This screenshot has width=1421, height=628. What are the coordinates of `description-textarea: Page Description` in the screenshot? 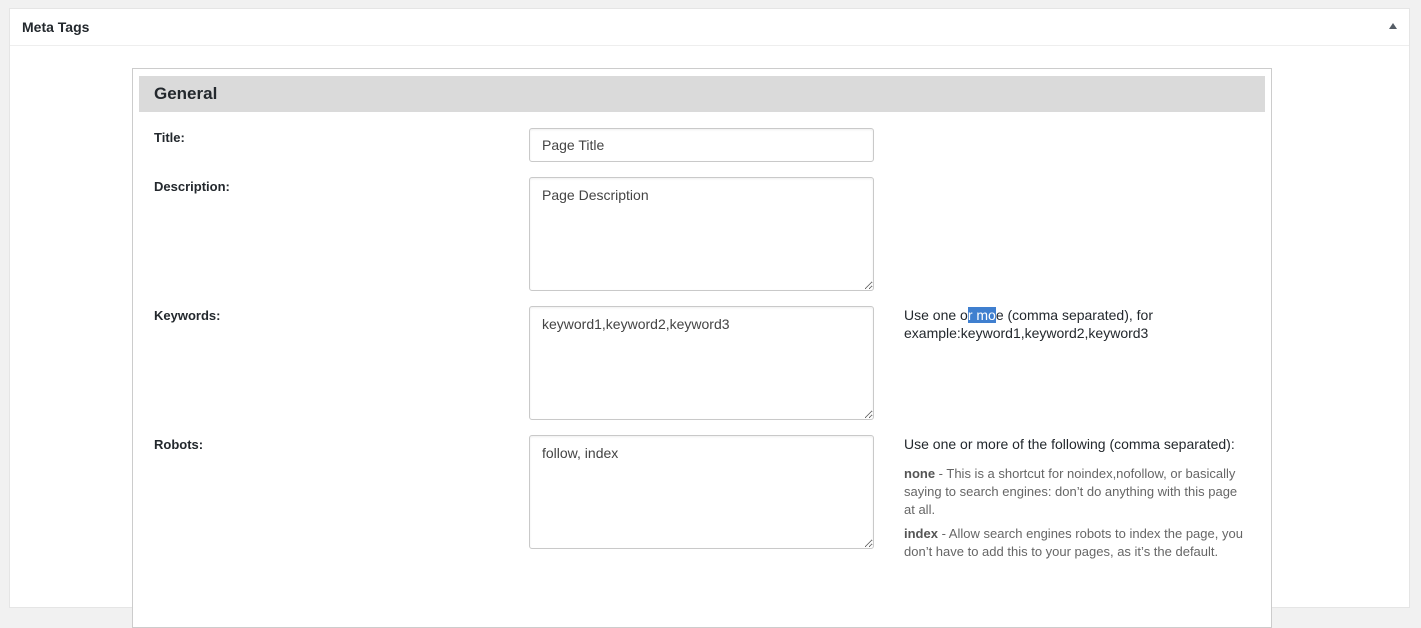 It's located at (701, 234).